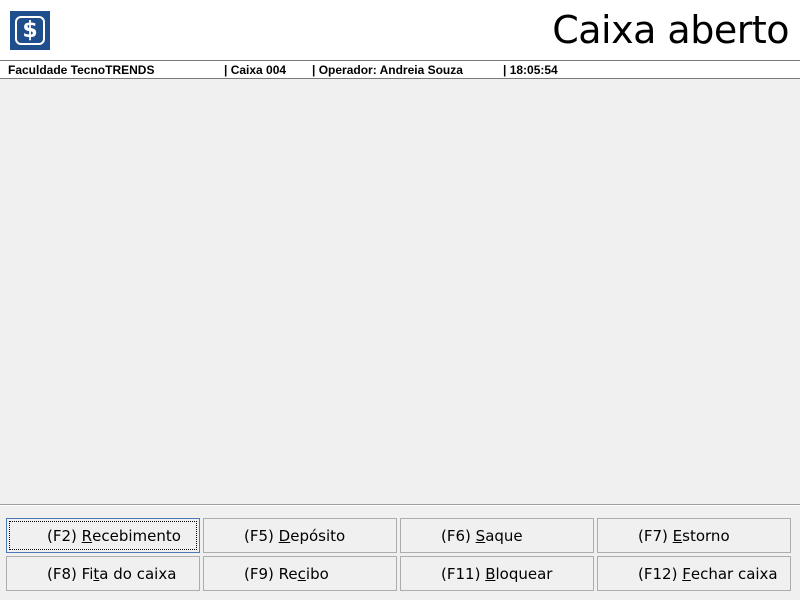  I want to click on button-label-post: a do caixa, so click(138, 573).